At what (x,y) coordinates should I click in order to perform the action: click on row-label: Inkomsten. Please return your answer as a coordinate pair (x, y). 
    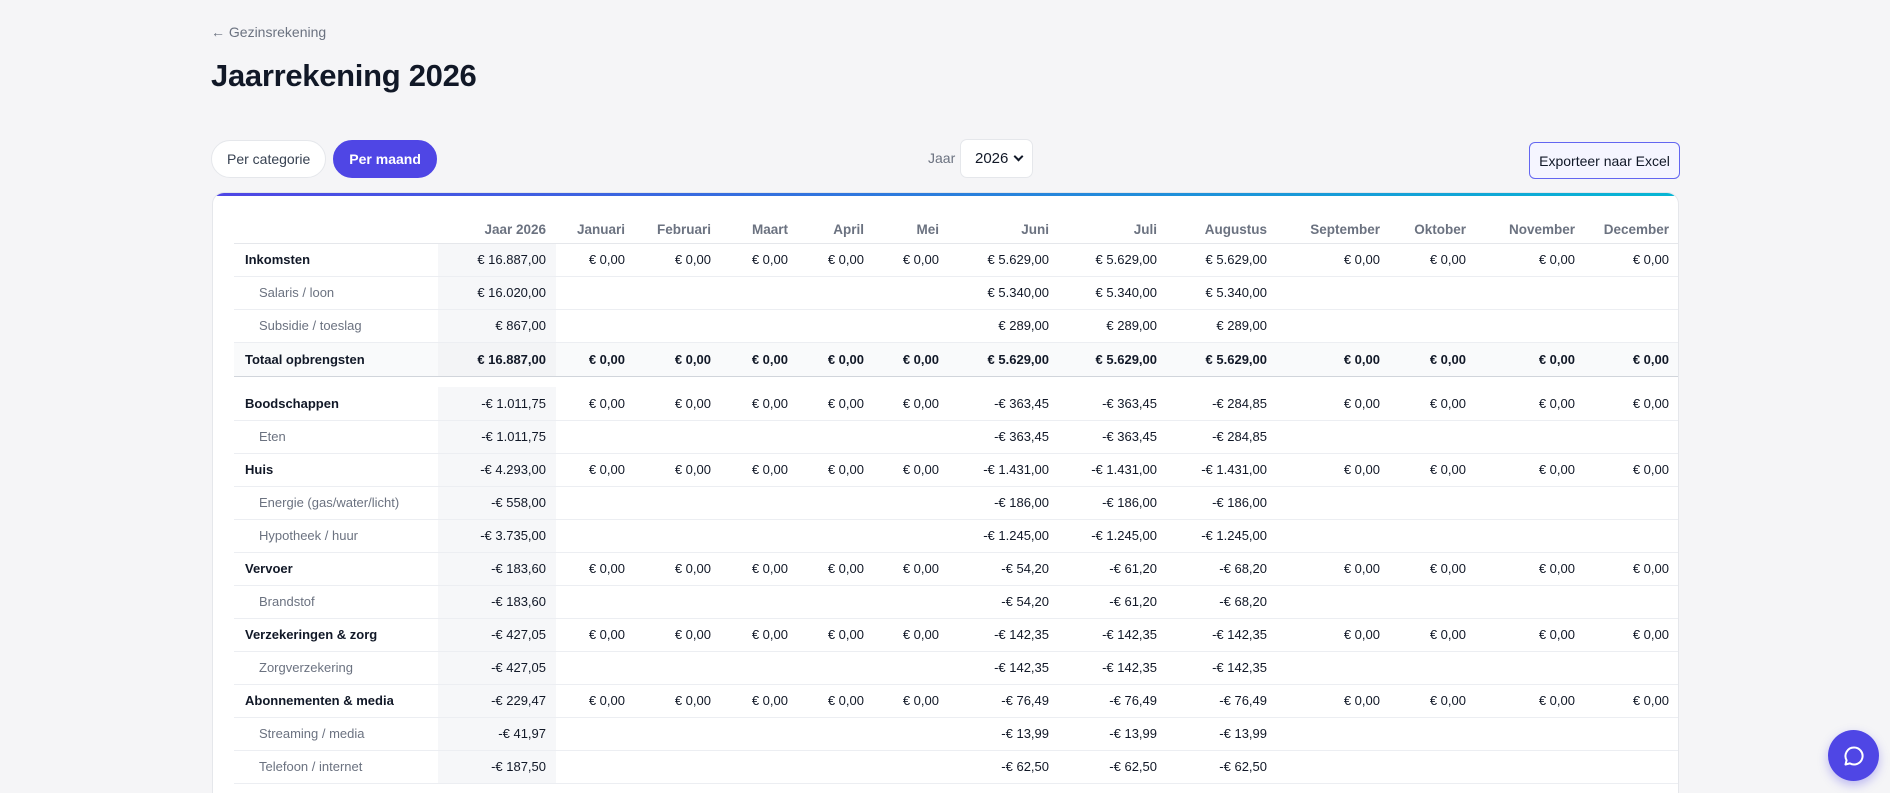
    Looking at the image, I should click on (336, 260).